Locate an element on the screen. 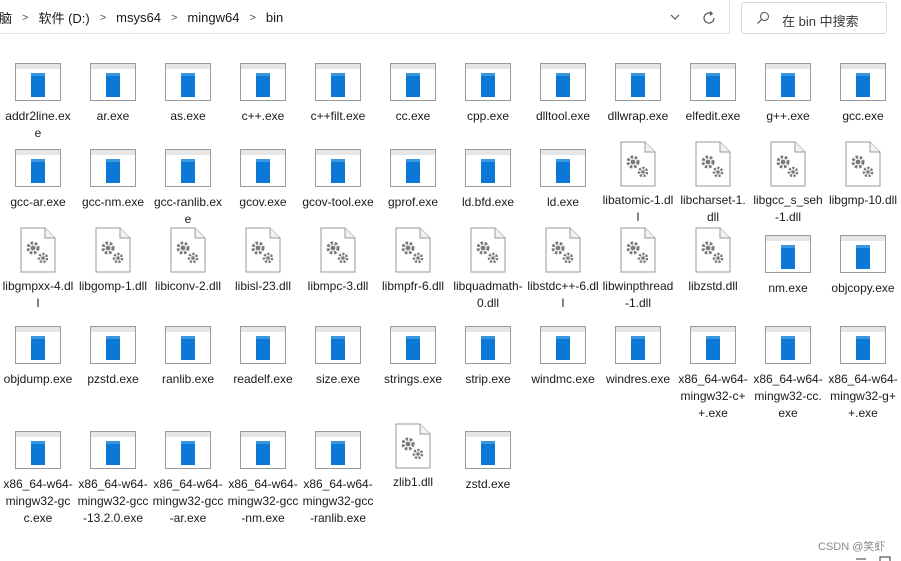 The width and height of the screenshot is (901, 561). file-item: elfedit.exe is located at coordinates (713, 93).